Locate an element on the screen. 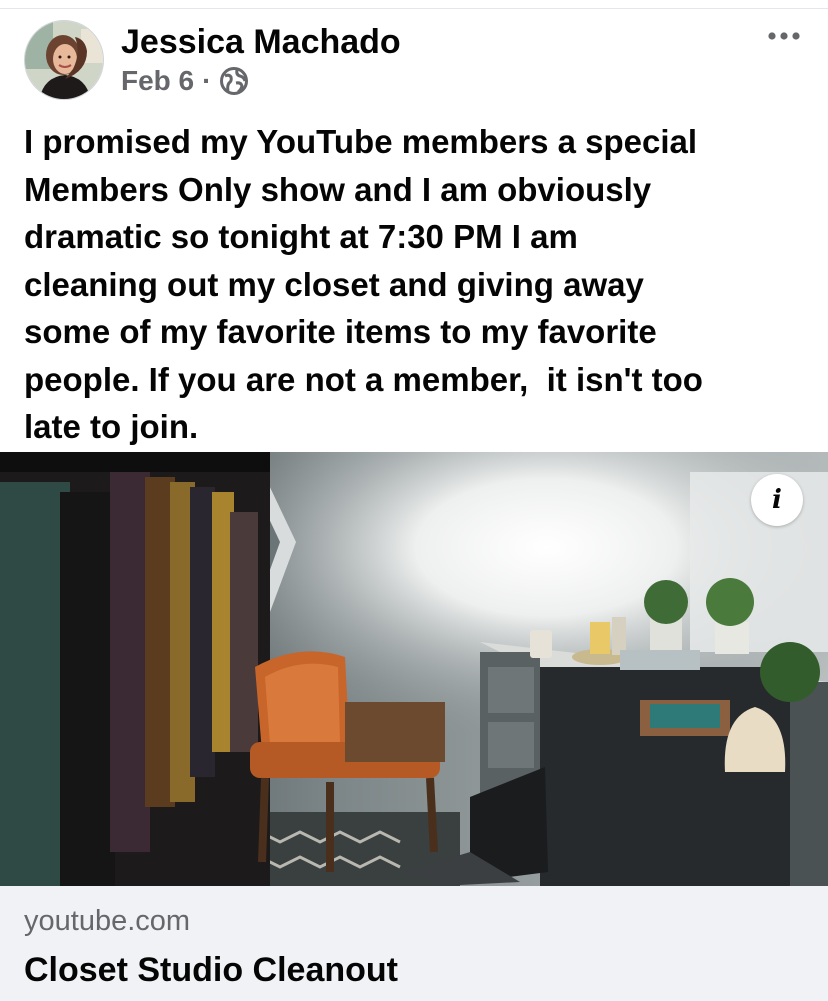  info-icon: i is located at coordinates (777, 500).